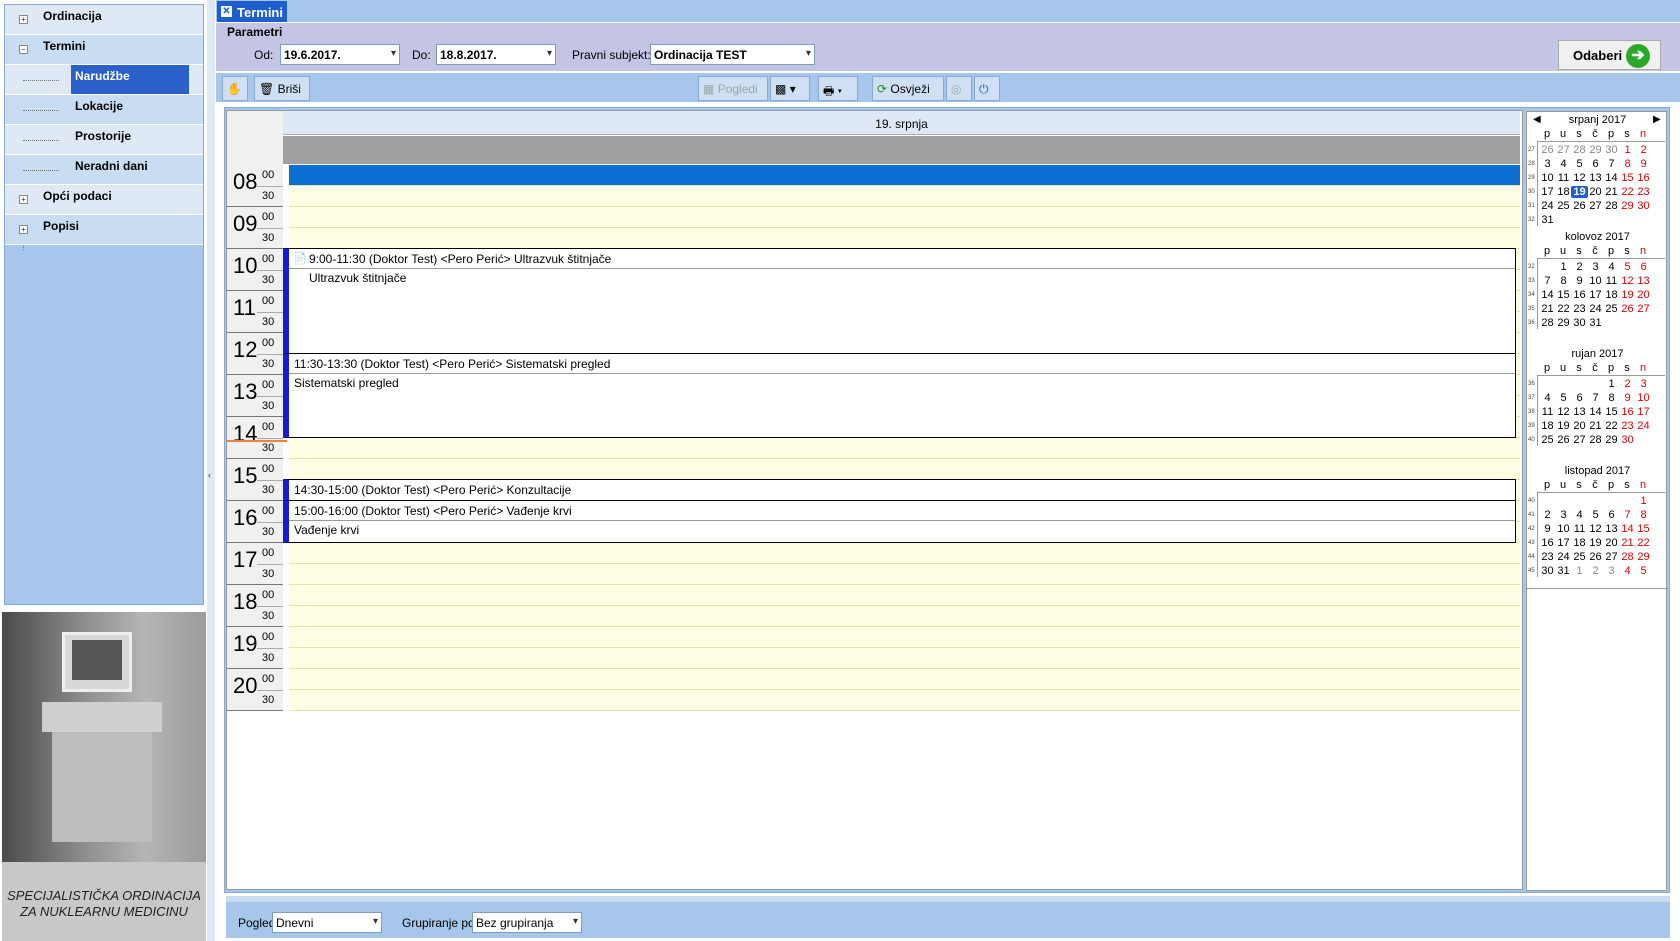  I want to click on day-cell: 28, so click(1579, 150).